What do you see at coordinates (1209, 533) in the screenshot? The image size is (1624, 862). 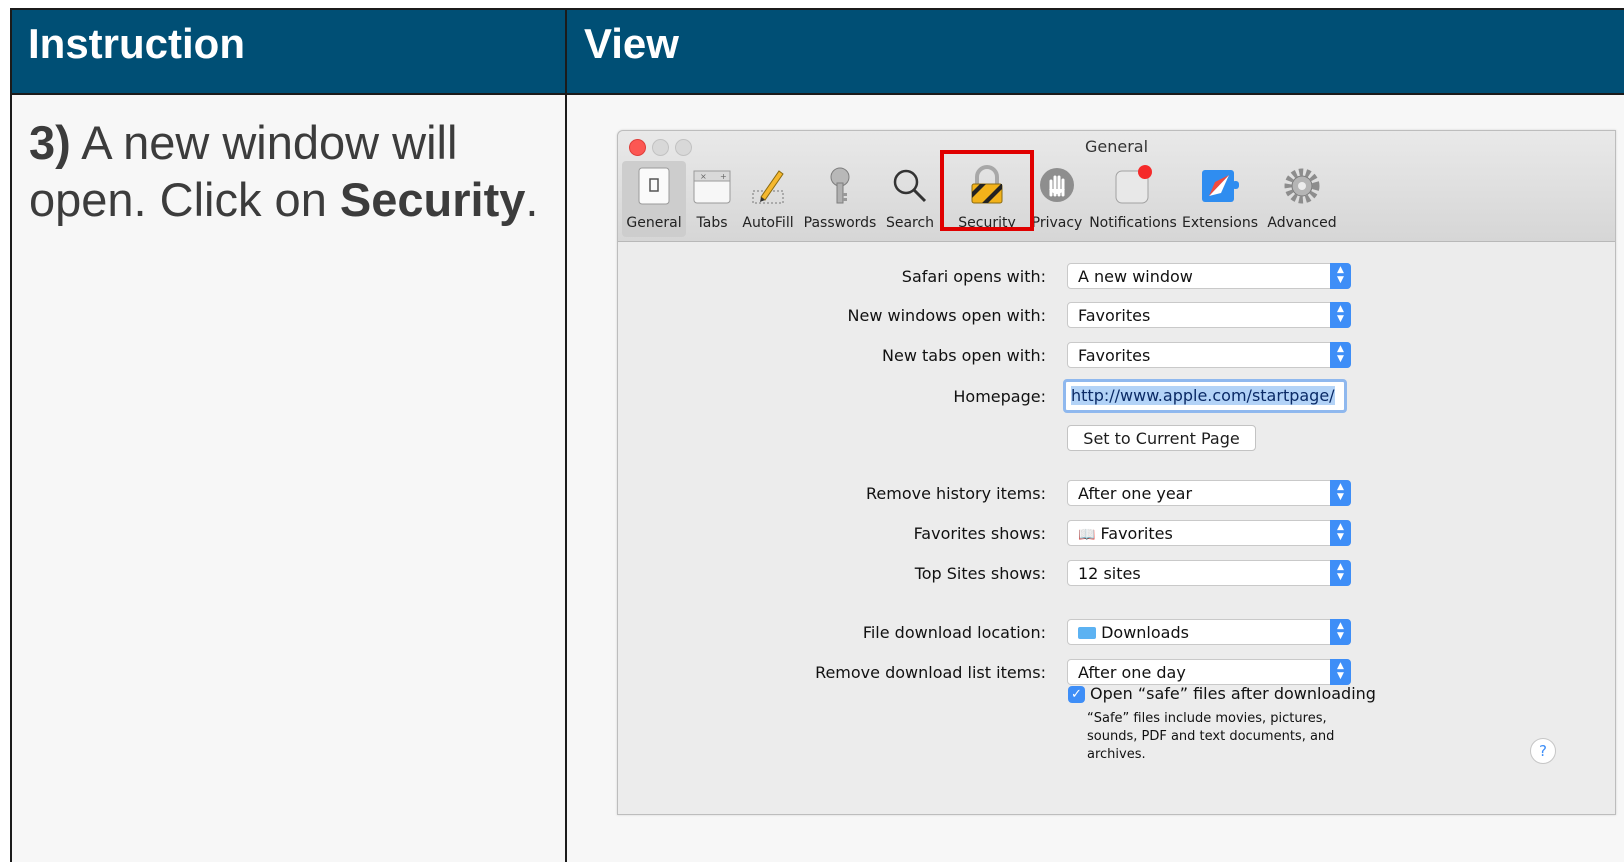 I see `favorites-shows-popup: 📖 Favorites ▲ ▼` at bounding box center [1209, 533].